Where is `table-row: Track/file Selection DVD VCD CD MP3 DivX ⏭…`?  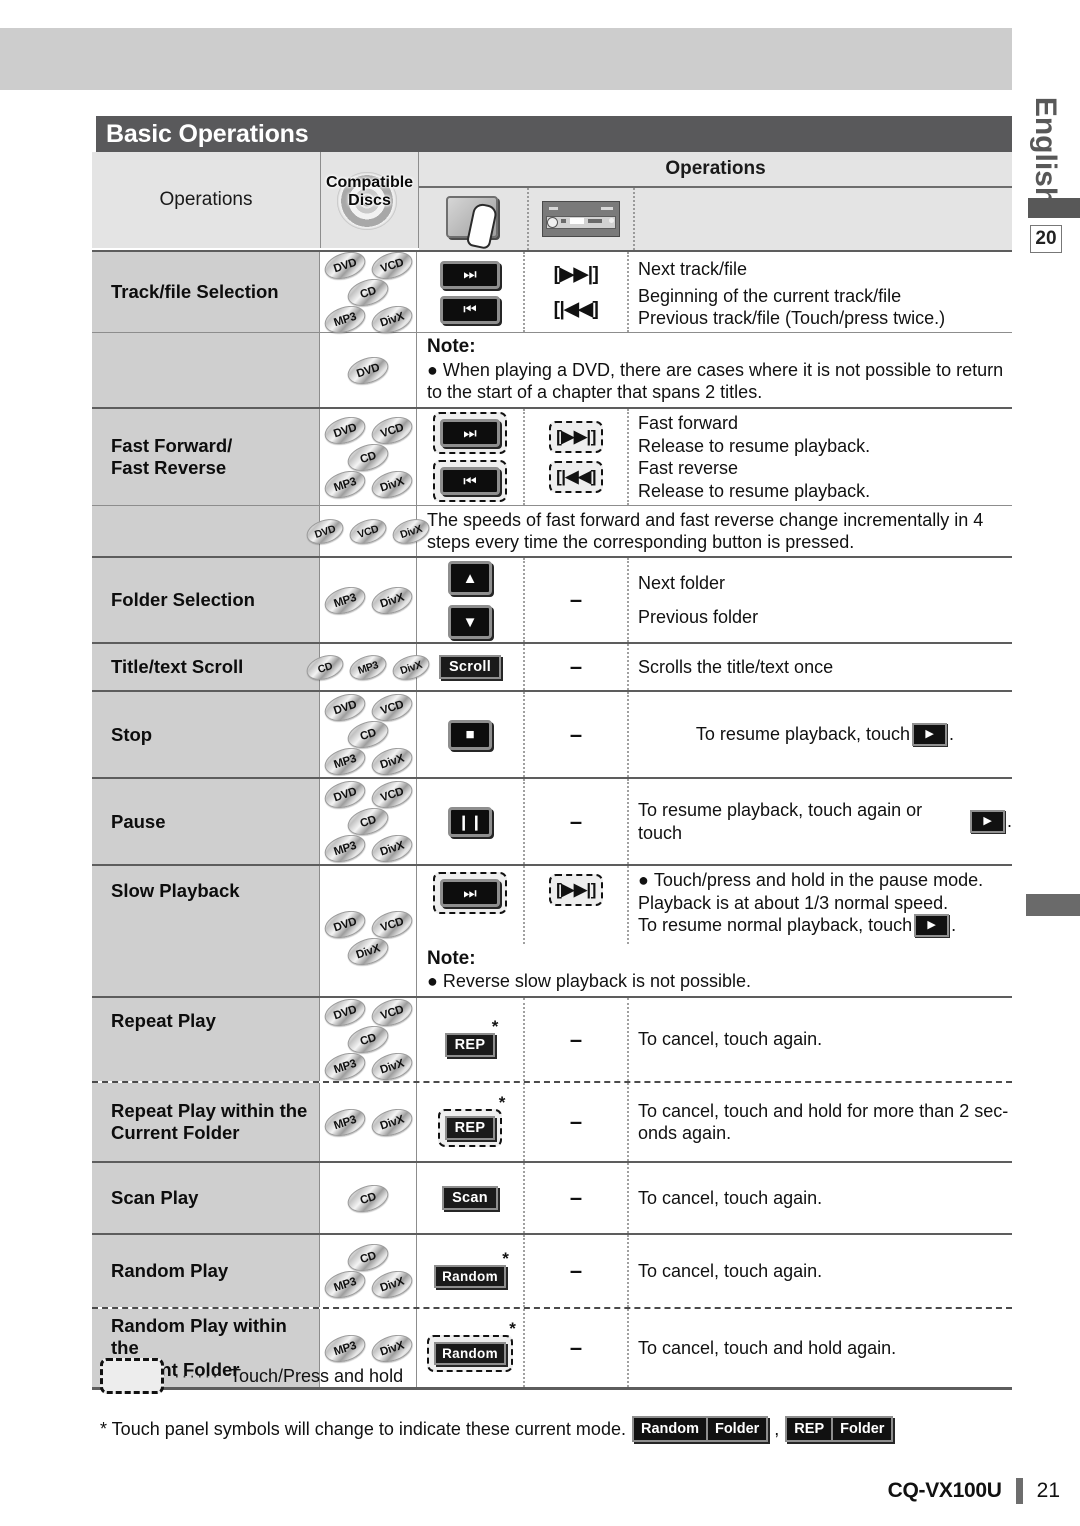
table-row: Track/file Selection DVD VCD CD MP3 DivX ⏭… is located at coordinates (552, 292).